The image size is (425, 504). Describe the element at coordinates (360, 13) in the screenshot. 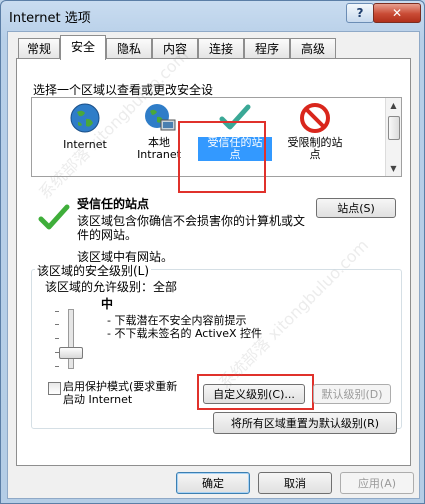

I see `help-button: ?` at that location.